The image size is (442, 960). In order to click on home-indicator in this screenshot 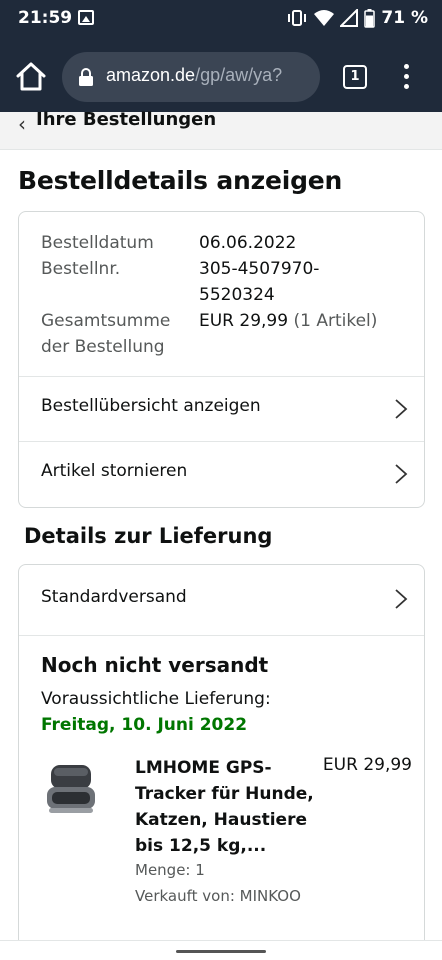, I will do `click(221, 951)`.